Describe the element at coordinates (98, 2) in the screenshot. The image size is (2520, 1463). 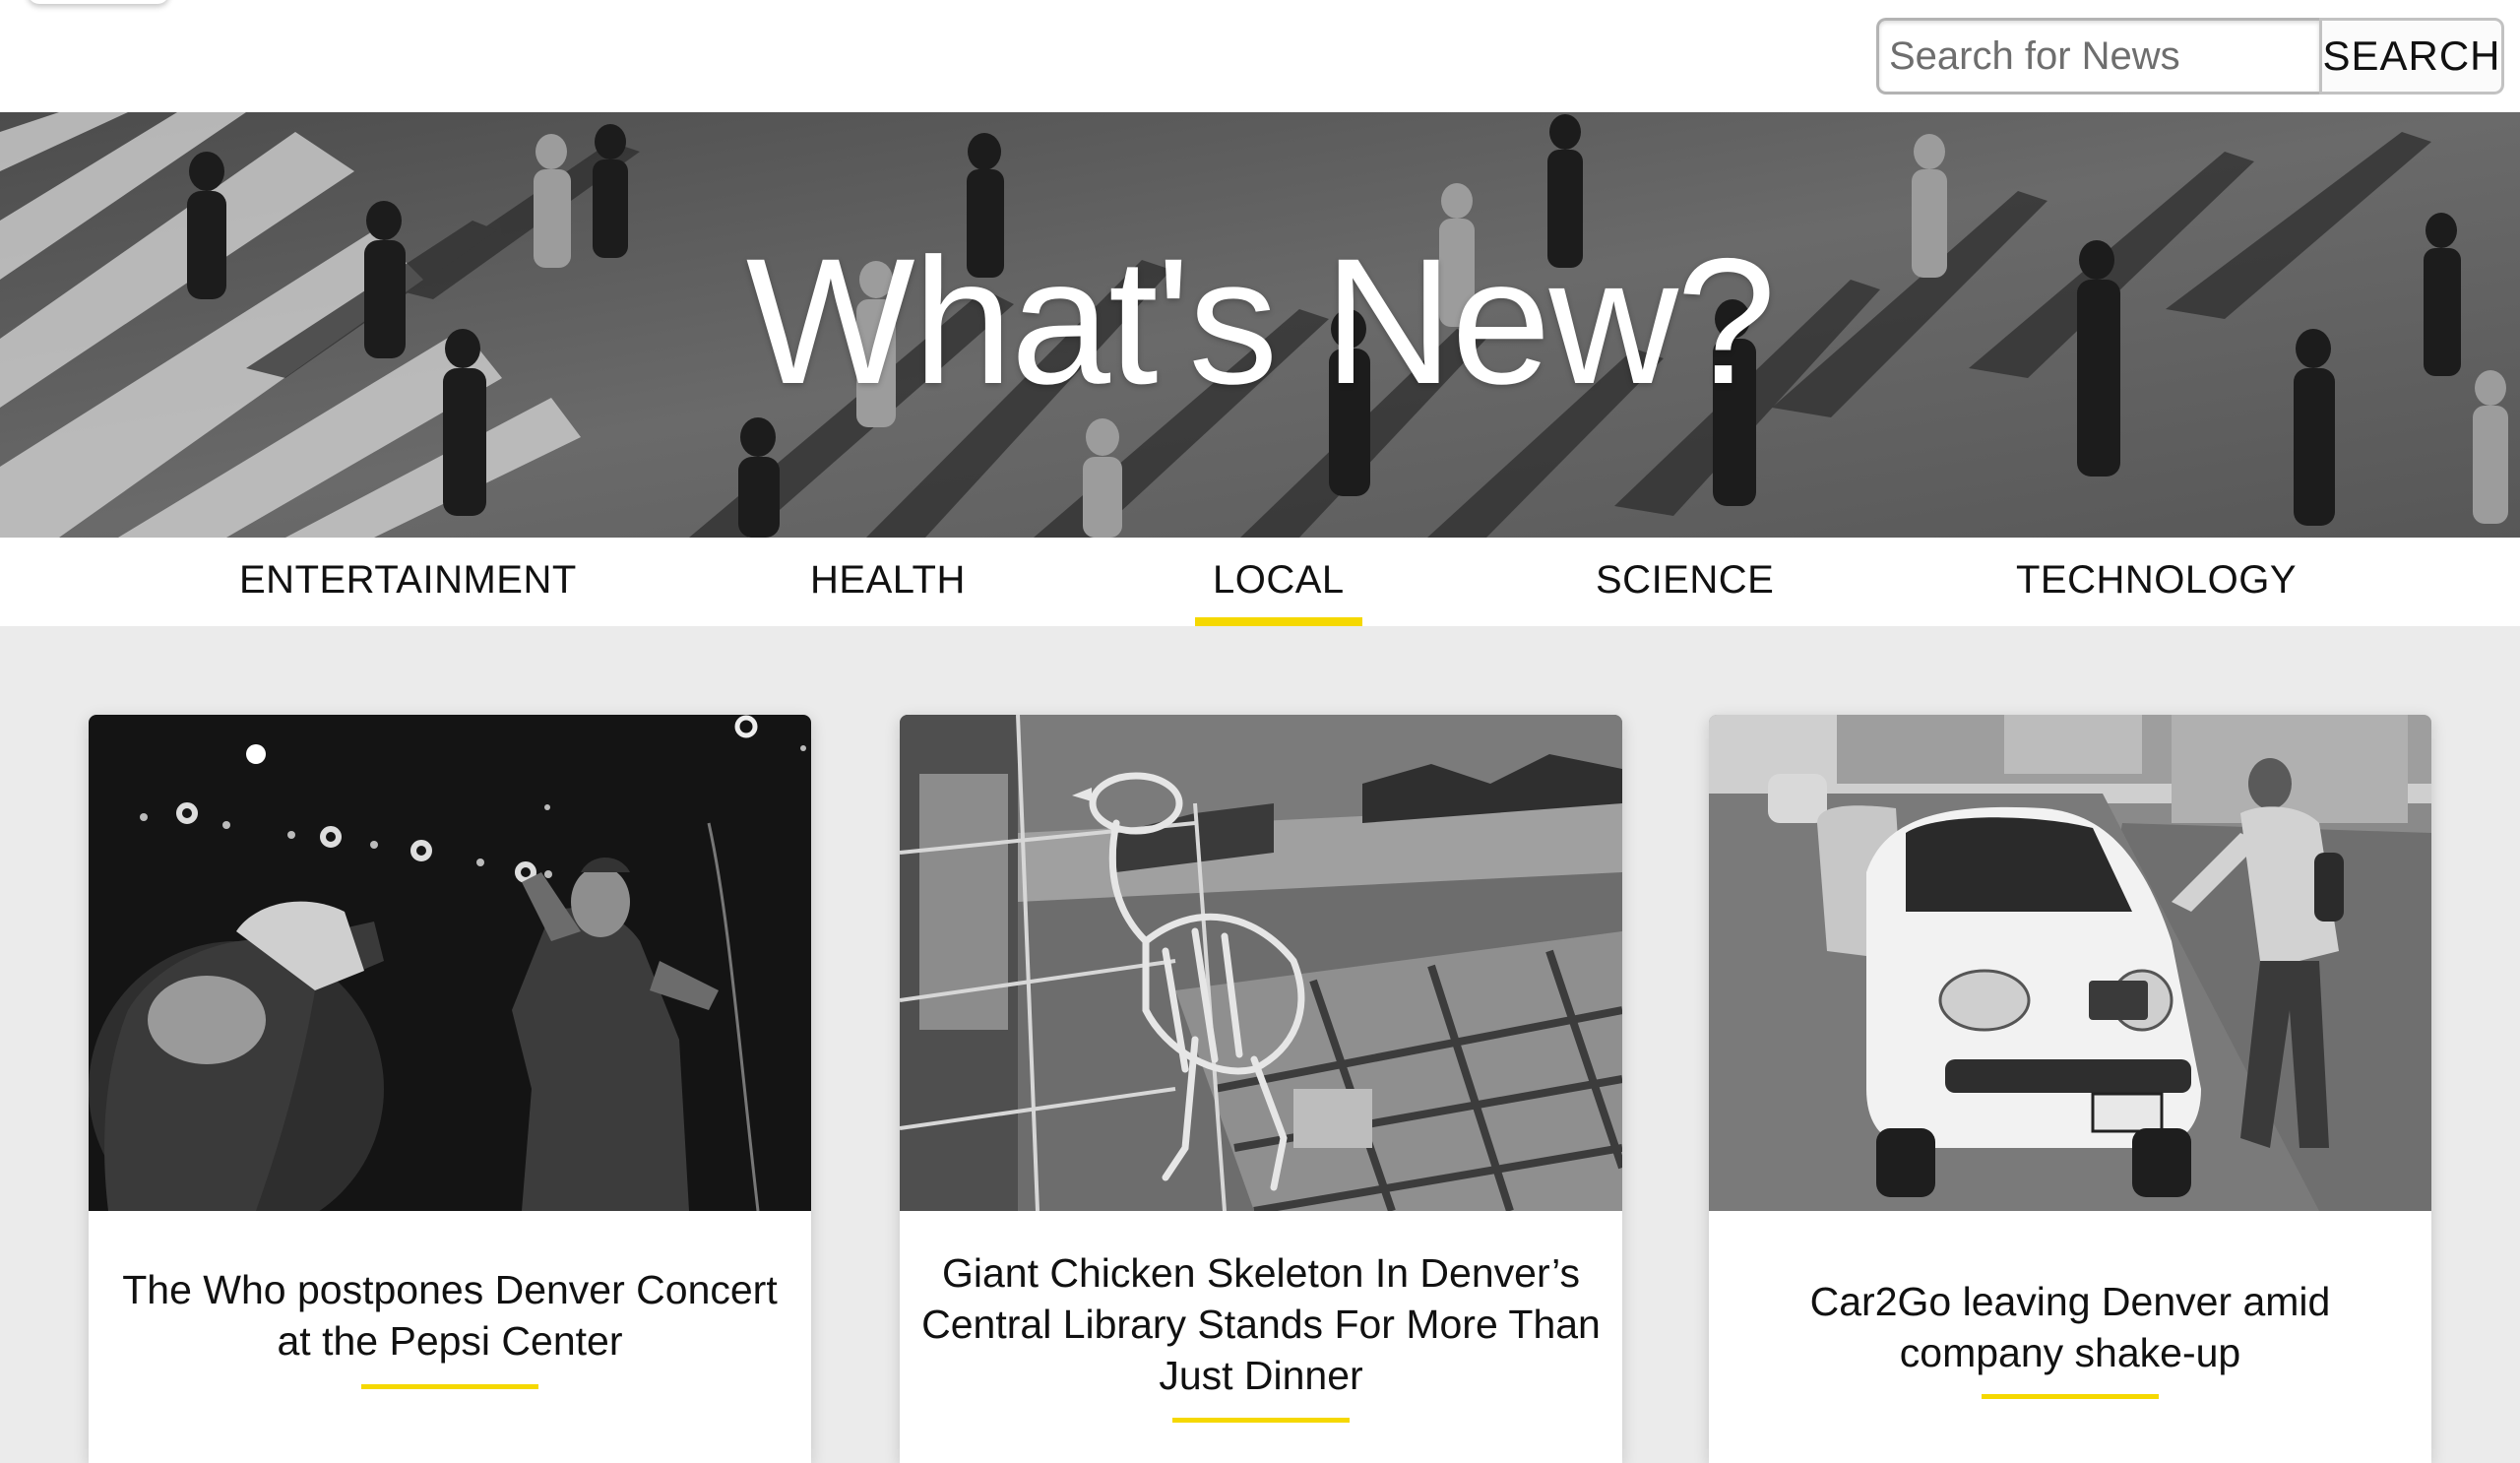
I see `menu-tab` at that location.